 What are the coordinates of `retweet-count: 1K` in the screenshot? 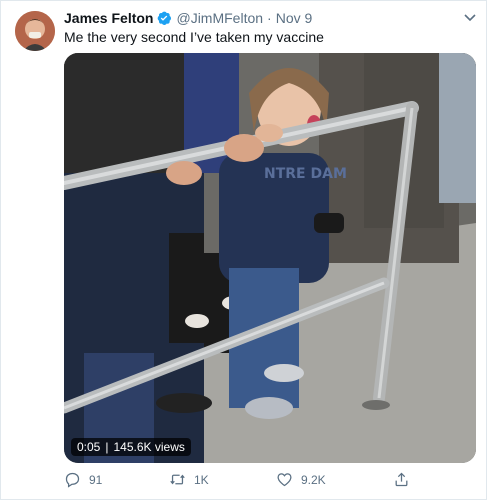 It's located at (201, 479).